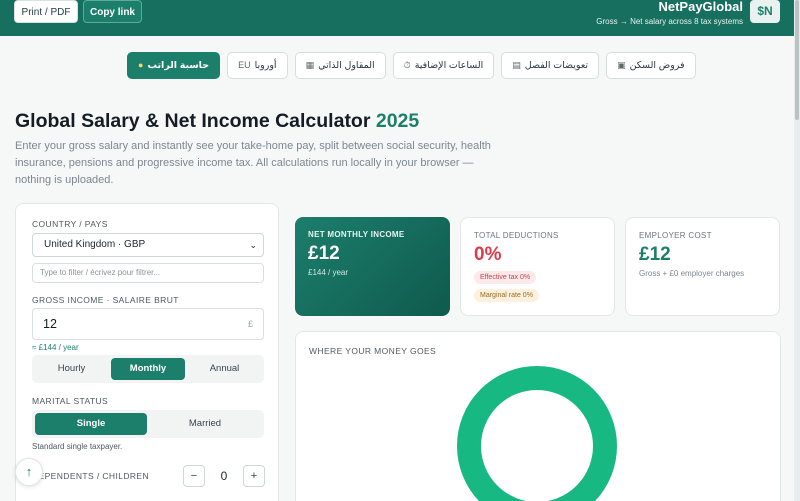  What do you see at coordinates (797, 60) in the screenshot?
I see `scrollbar-thumb` at bounding box center [797, 60].